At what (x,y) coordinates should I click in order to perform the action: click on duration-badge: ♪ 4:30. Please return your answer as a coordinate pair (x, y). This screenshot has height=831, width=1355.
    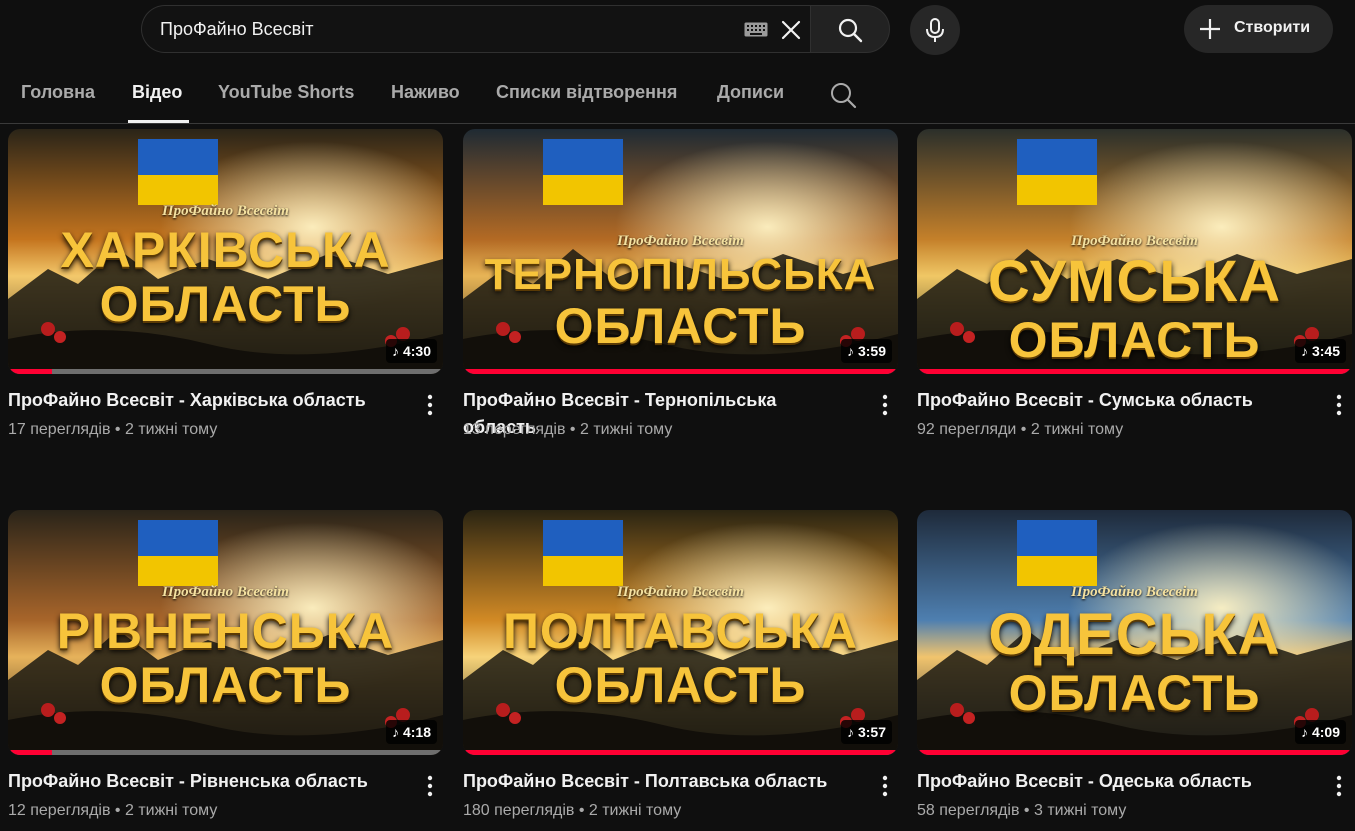
    Looking at the image, I should click on (411, 351).